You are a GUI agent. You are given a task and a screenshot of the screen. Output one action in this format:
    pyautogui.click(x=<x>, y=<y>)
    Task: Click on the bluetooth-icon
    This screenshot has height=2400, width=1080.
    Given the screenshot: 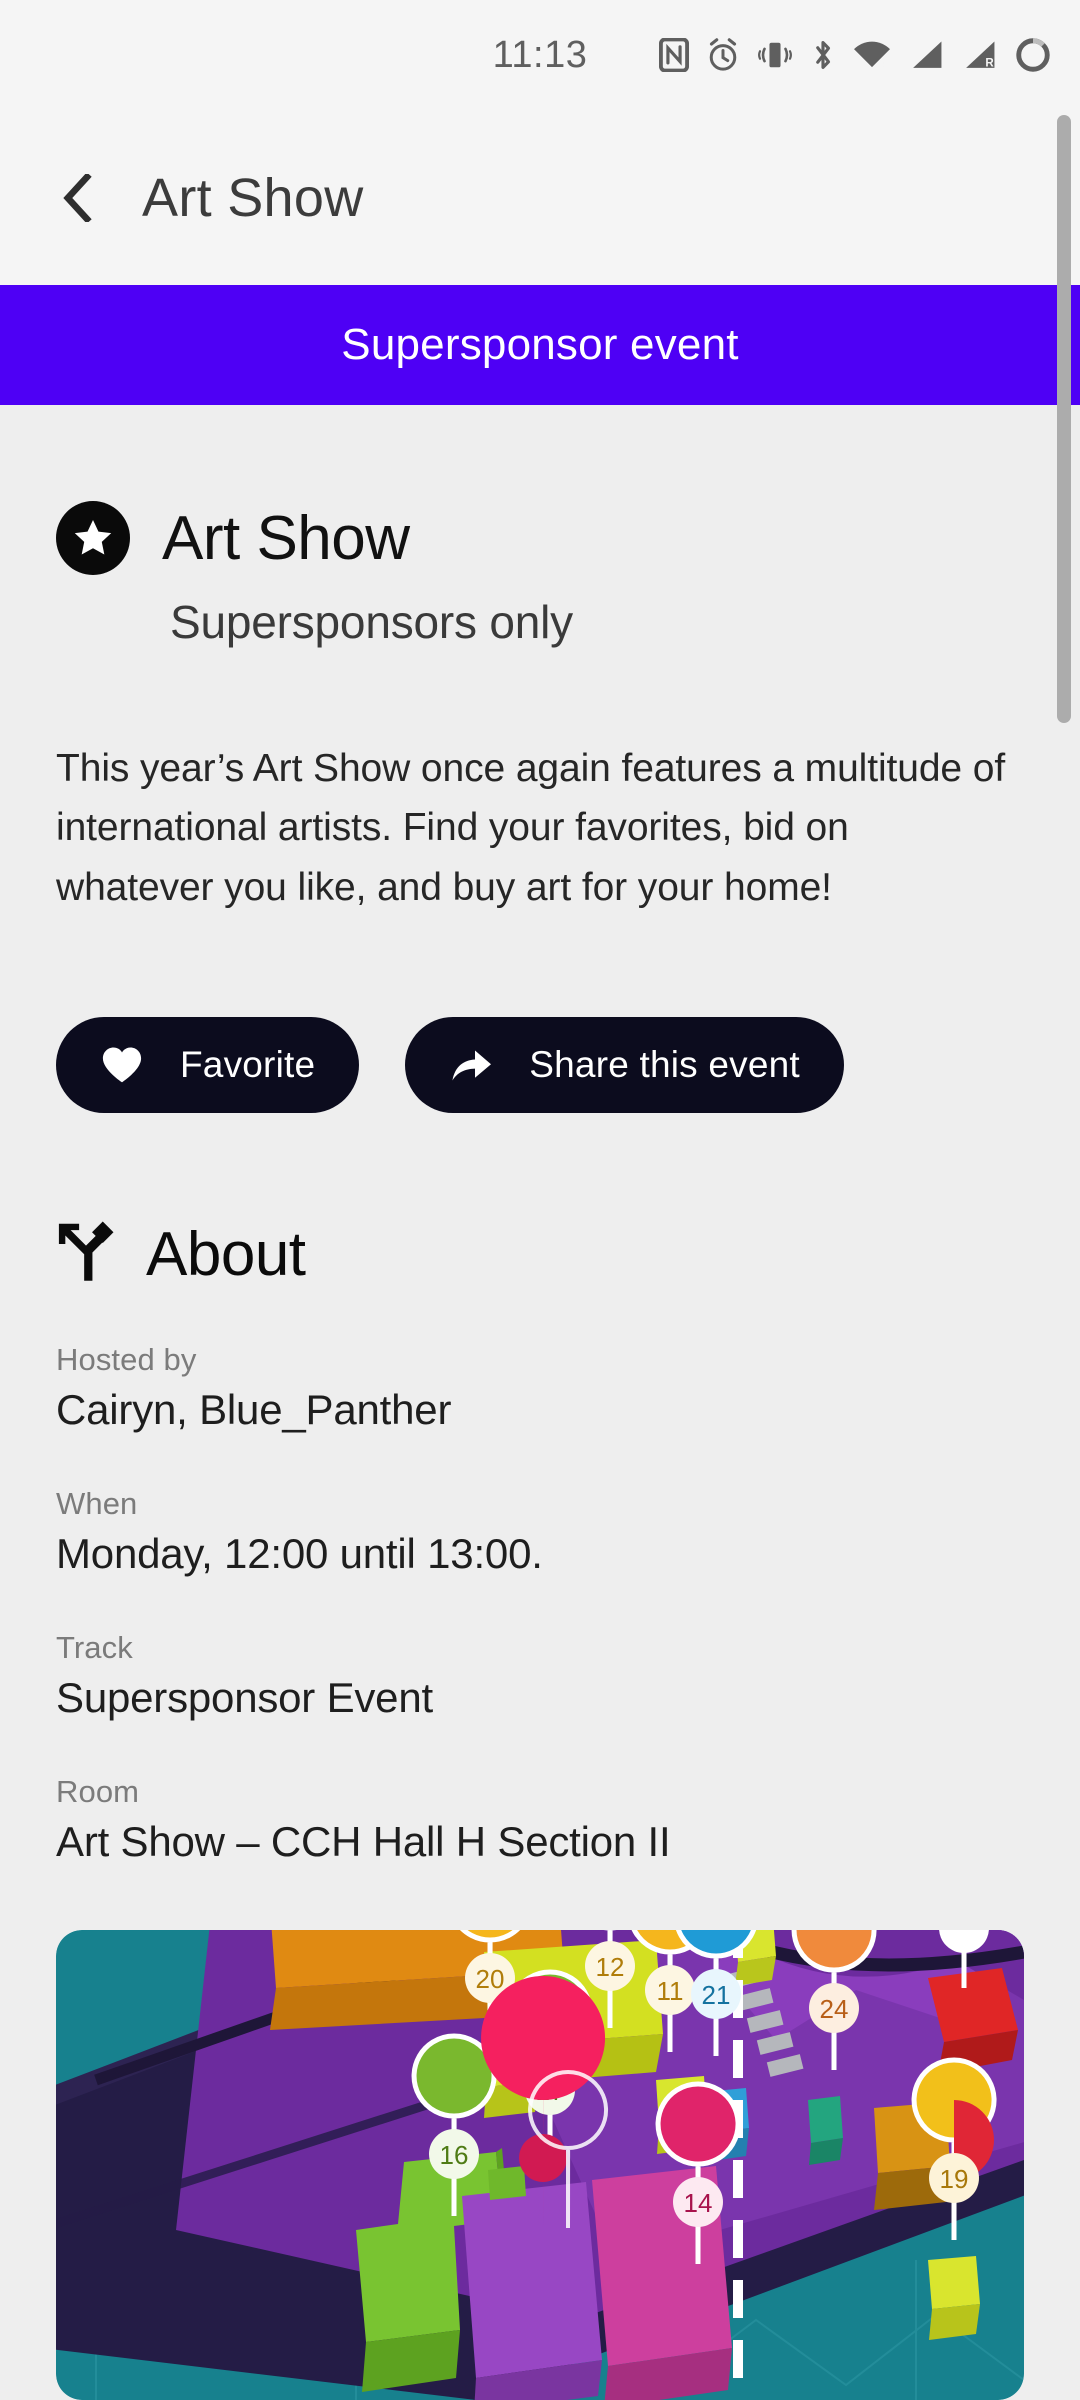 What is the action you would take?
    pyautogui.click(x=823, y=55)
    